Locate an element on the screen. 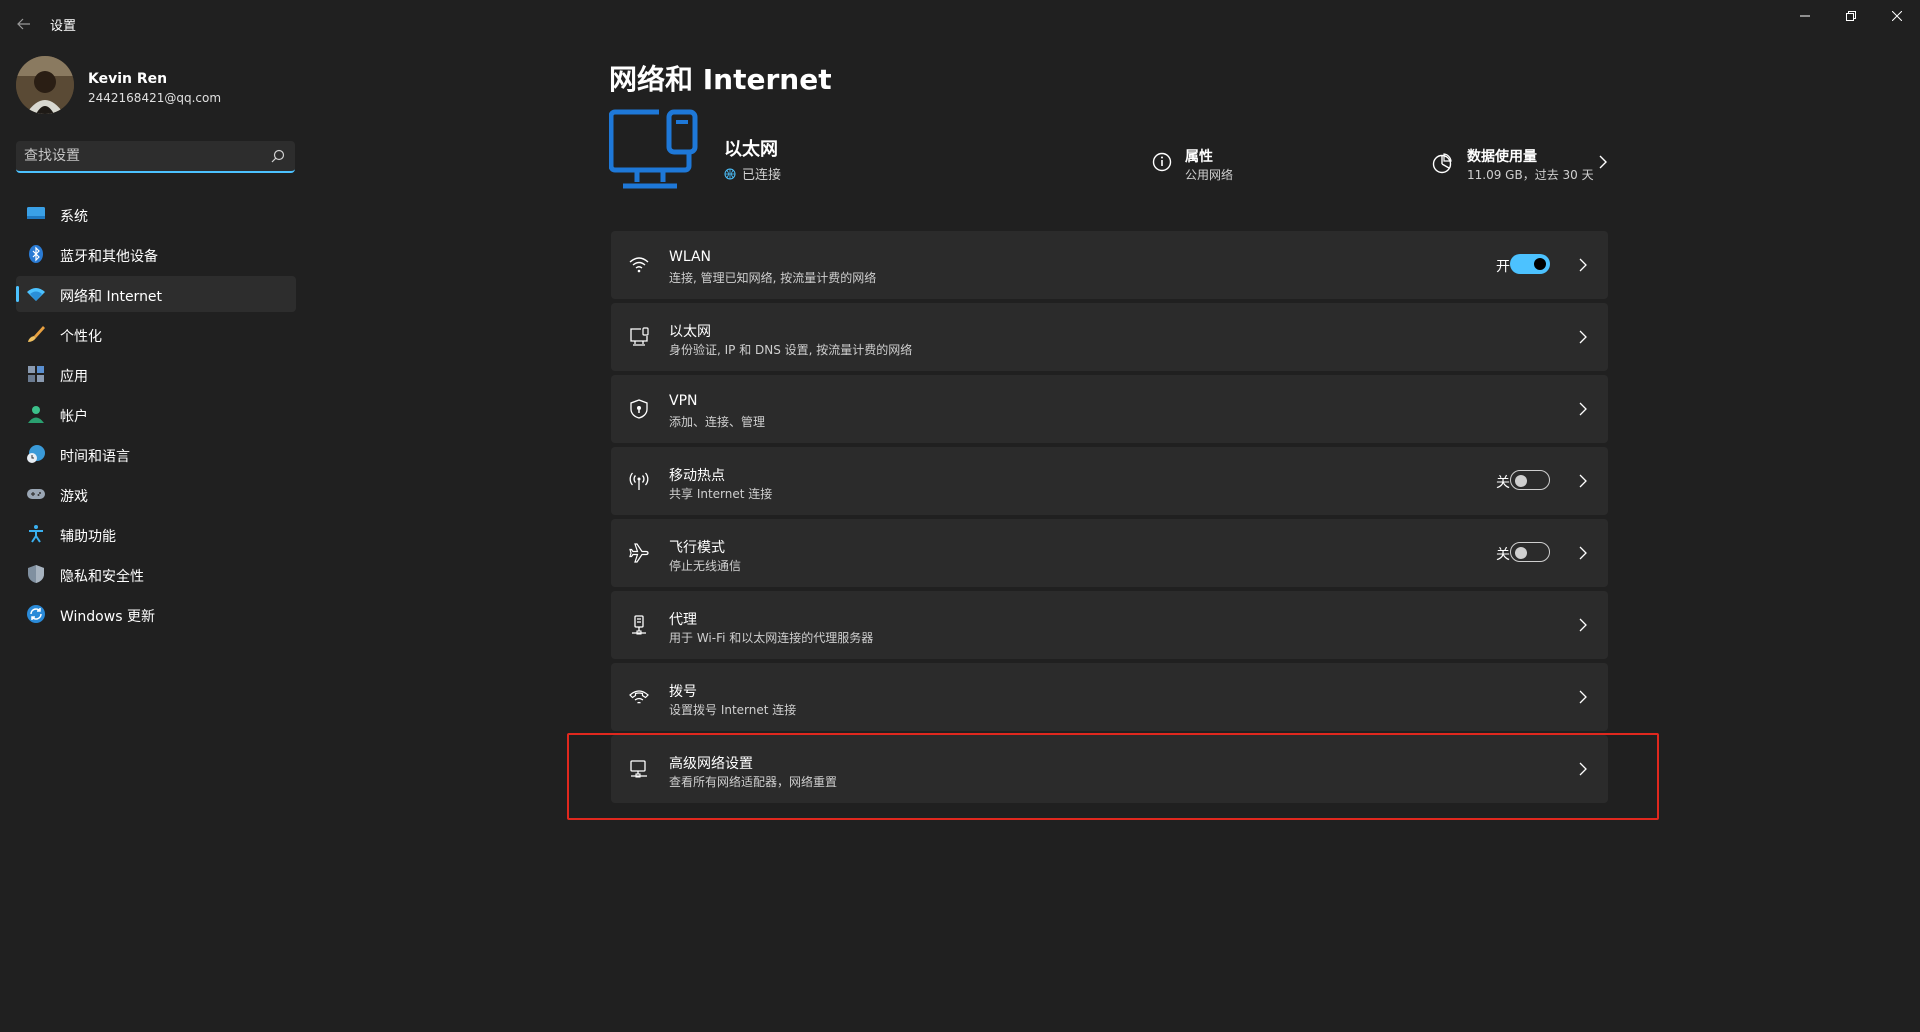 The image size is (1920, 1032). vpn-shield-icon is located at coordinates (639, 409).